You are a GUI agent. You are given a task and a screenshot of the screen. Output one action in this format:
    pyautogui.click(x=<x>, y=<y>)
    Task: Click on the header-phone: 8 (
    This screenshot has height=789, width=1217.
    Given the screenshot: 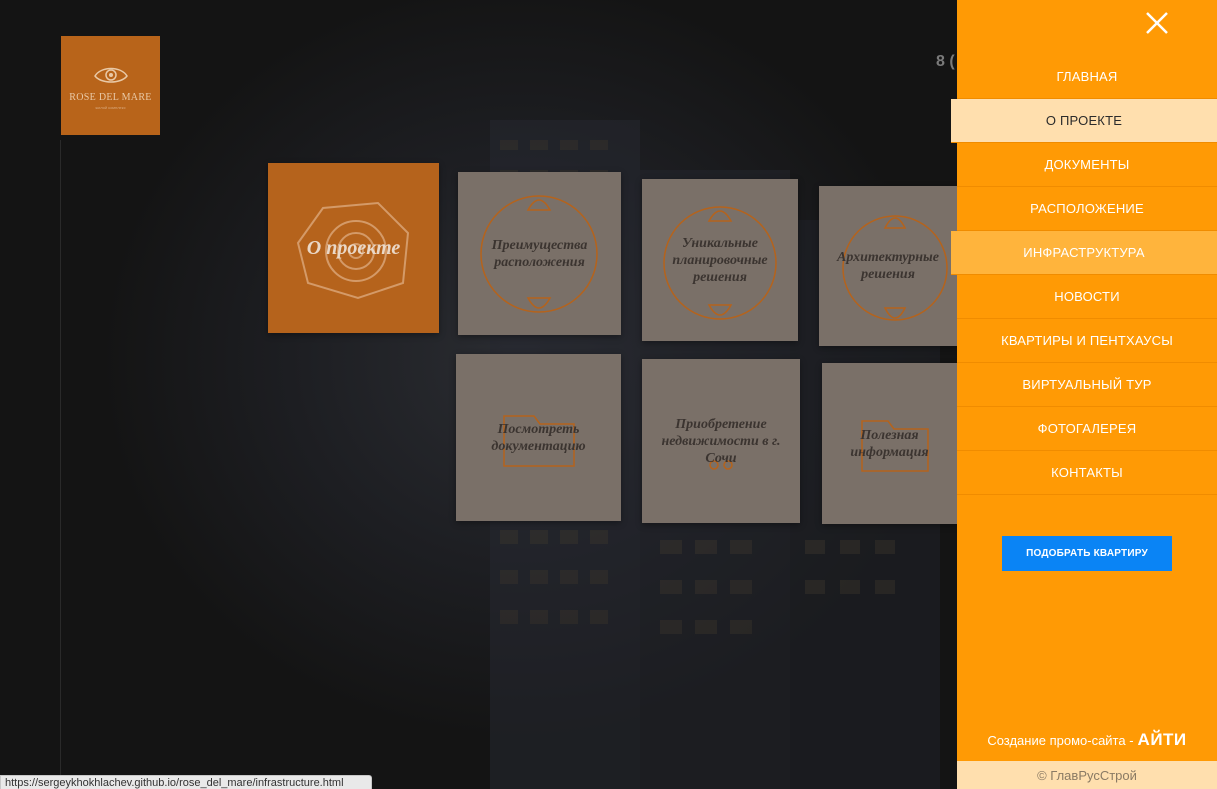 What is the action you would take?
    pyautogui.click(x=945, y=62)
    